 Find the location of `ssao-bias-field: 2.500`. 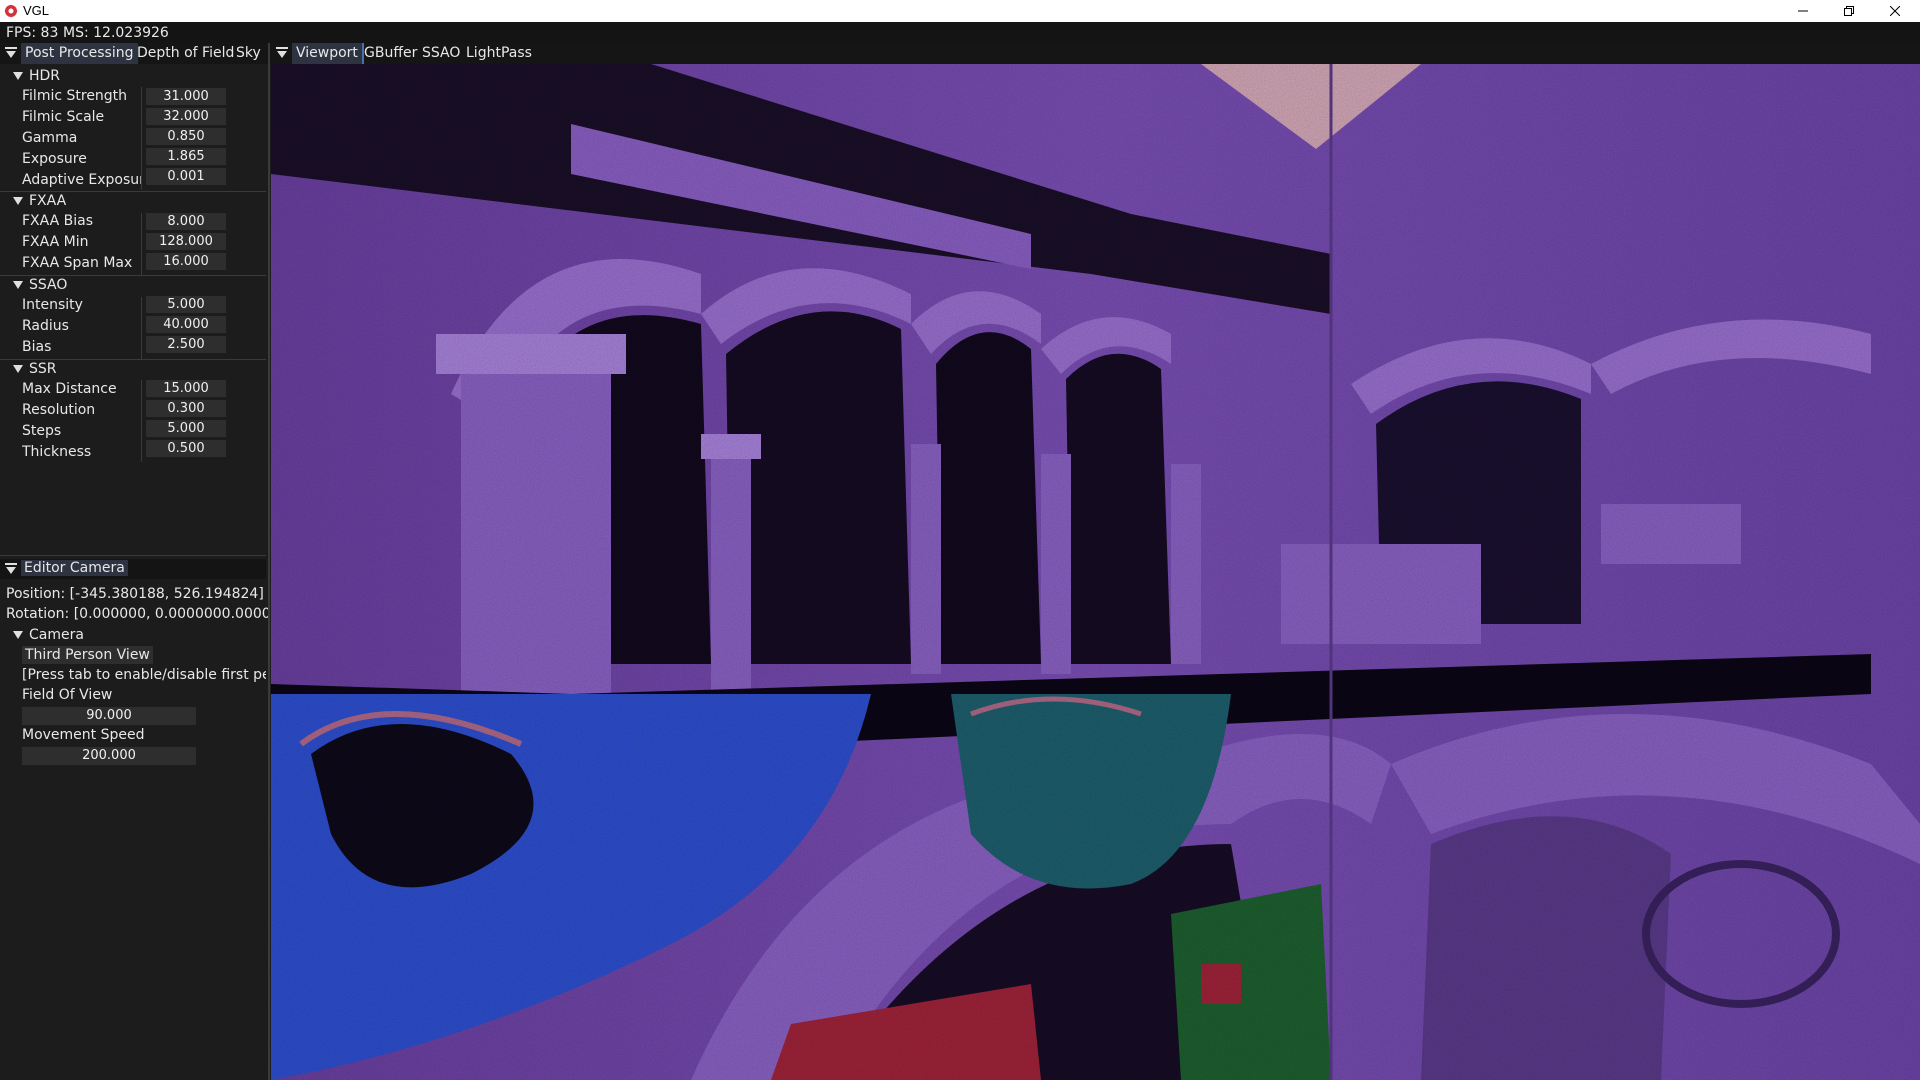

ssao-bias-field: 2.500 is located at coordinates (186, 344).